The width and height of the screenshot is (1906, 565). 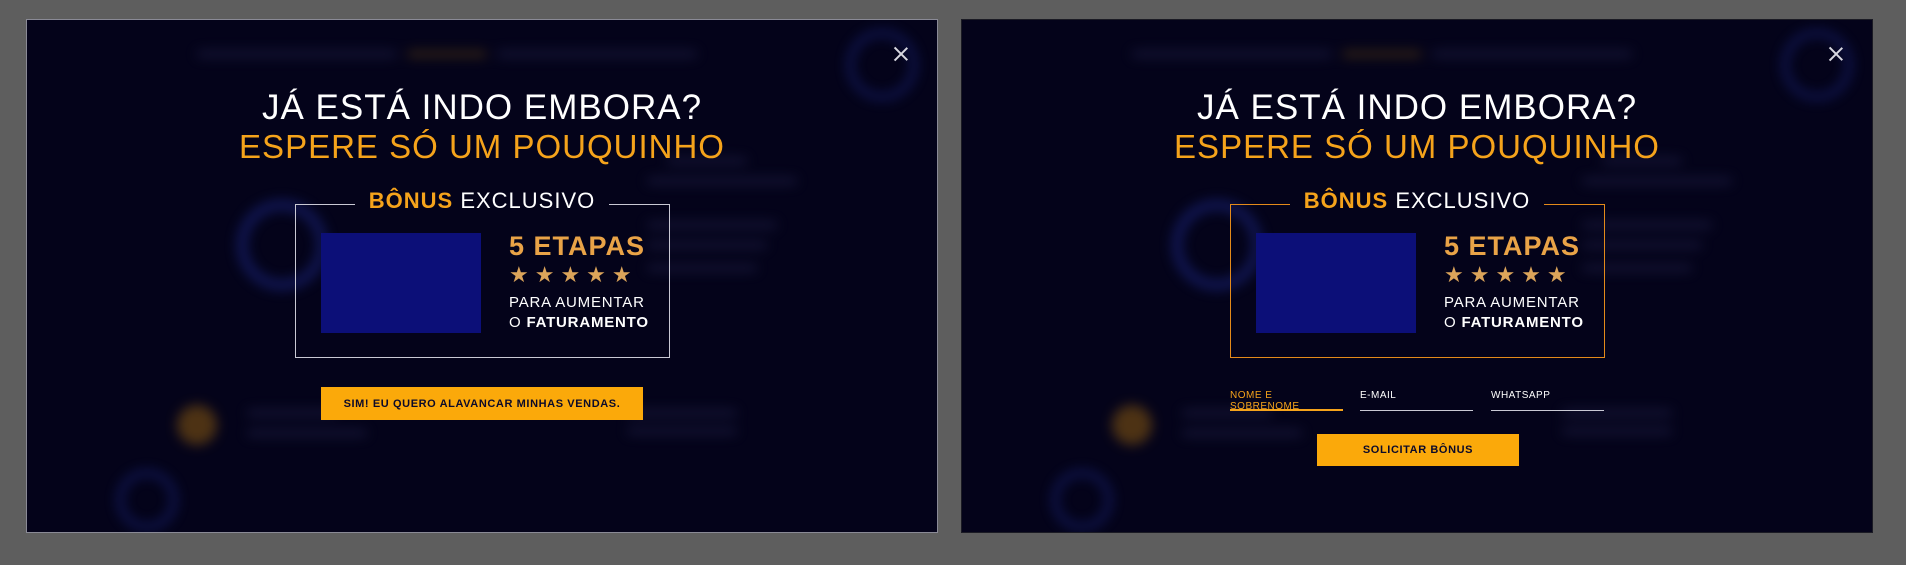 I want to click on submit-button: SOLICITAR BÔNUS, so click(x=1418, y=450).